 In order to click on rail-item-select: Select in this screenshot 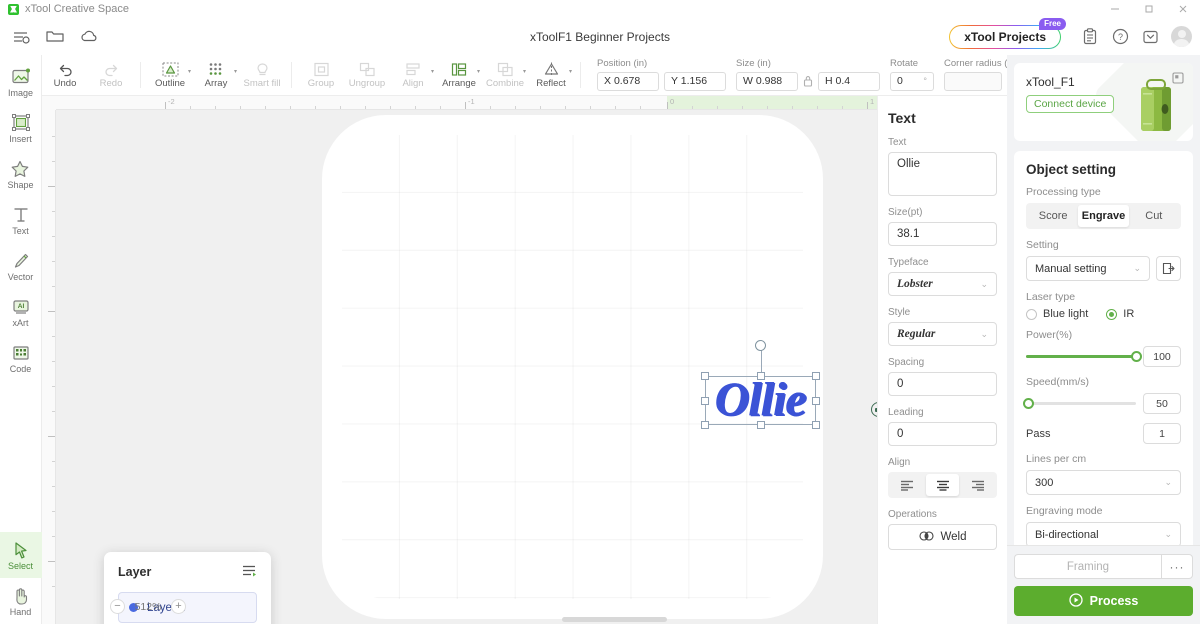, I will do `click(21, 555)`.